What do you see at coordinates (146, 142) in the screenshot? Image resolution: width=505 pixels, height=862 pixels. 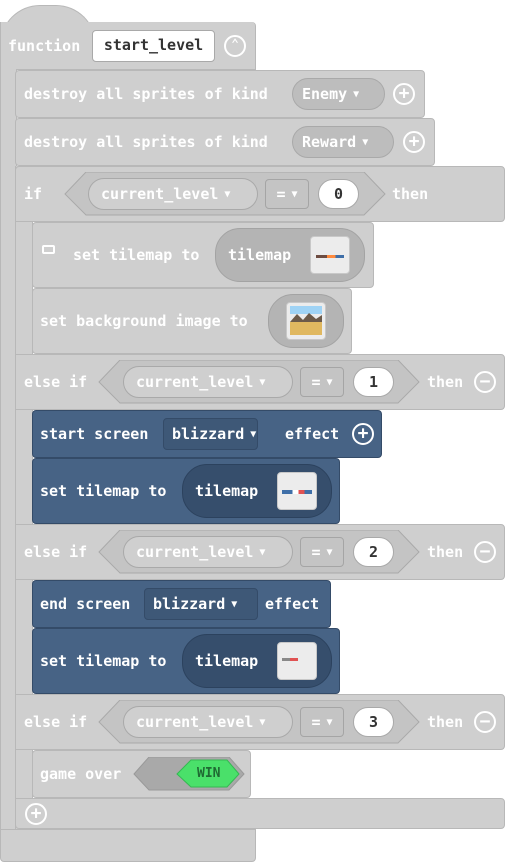 I see `destroy-reward-label: destroy all sprites of kind` at bounding box center [146, 142].